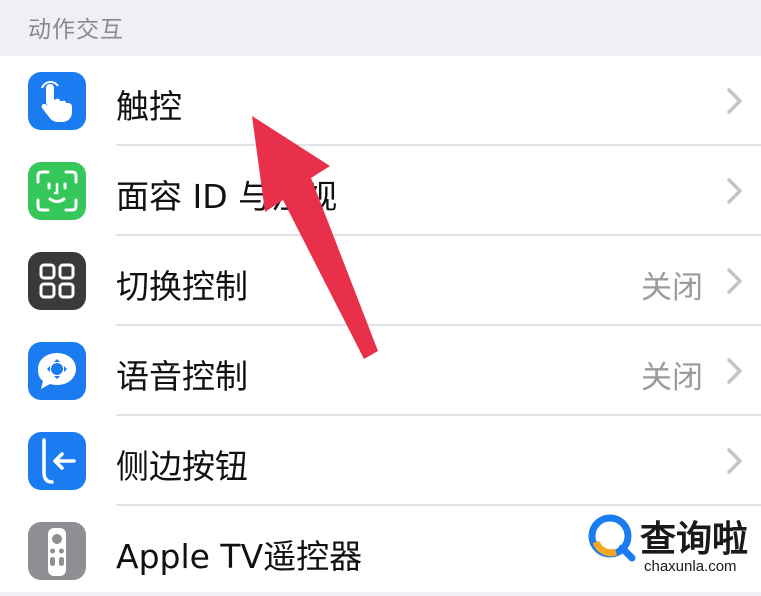  Describe the element at coordinates (612, 538) in the screenshot. I see `search-logo-icon` at that location.